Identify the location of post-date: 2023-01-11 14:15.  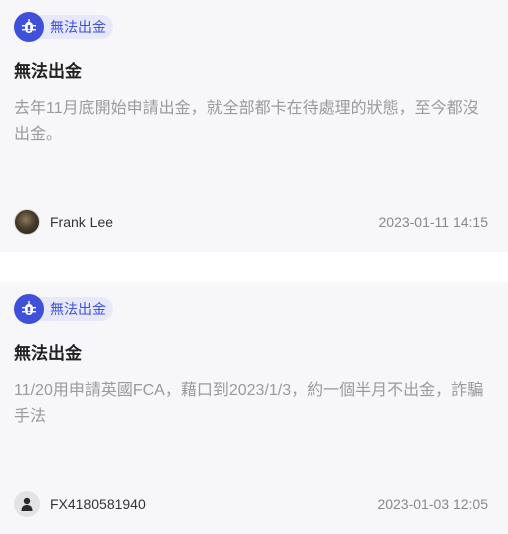
(433, 222).